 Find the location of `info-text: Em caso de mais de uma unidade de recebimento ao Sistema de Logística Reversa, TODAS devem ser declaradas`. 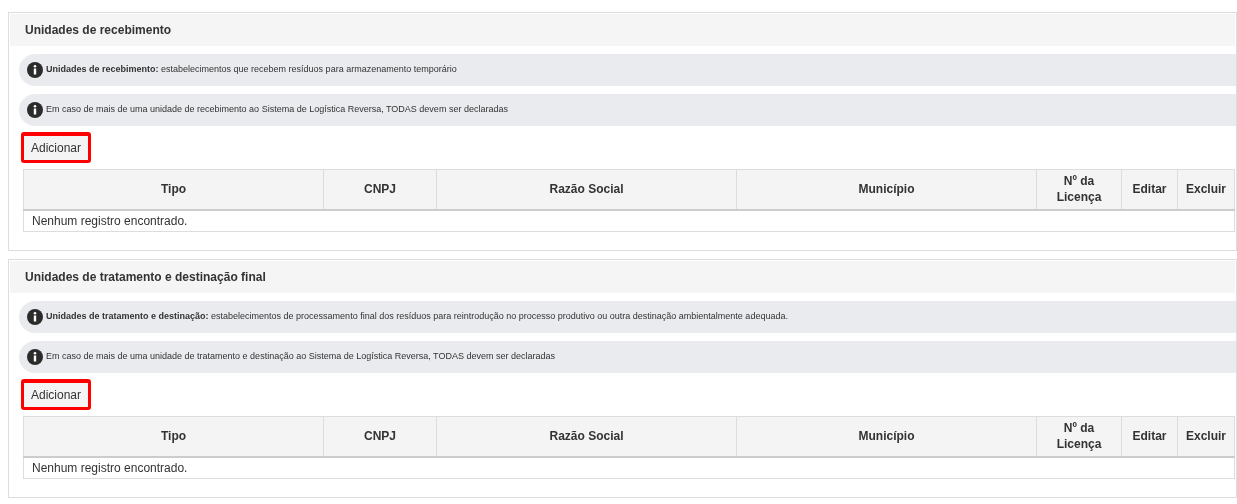

info-text: Em caso de mais de uma unidade de recebimento ao Sistema de Logística Reversa, TODAS devem ser declaradas is located at coordinates (277, 110).